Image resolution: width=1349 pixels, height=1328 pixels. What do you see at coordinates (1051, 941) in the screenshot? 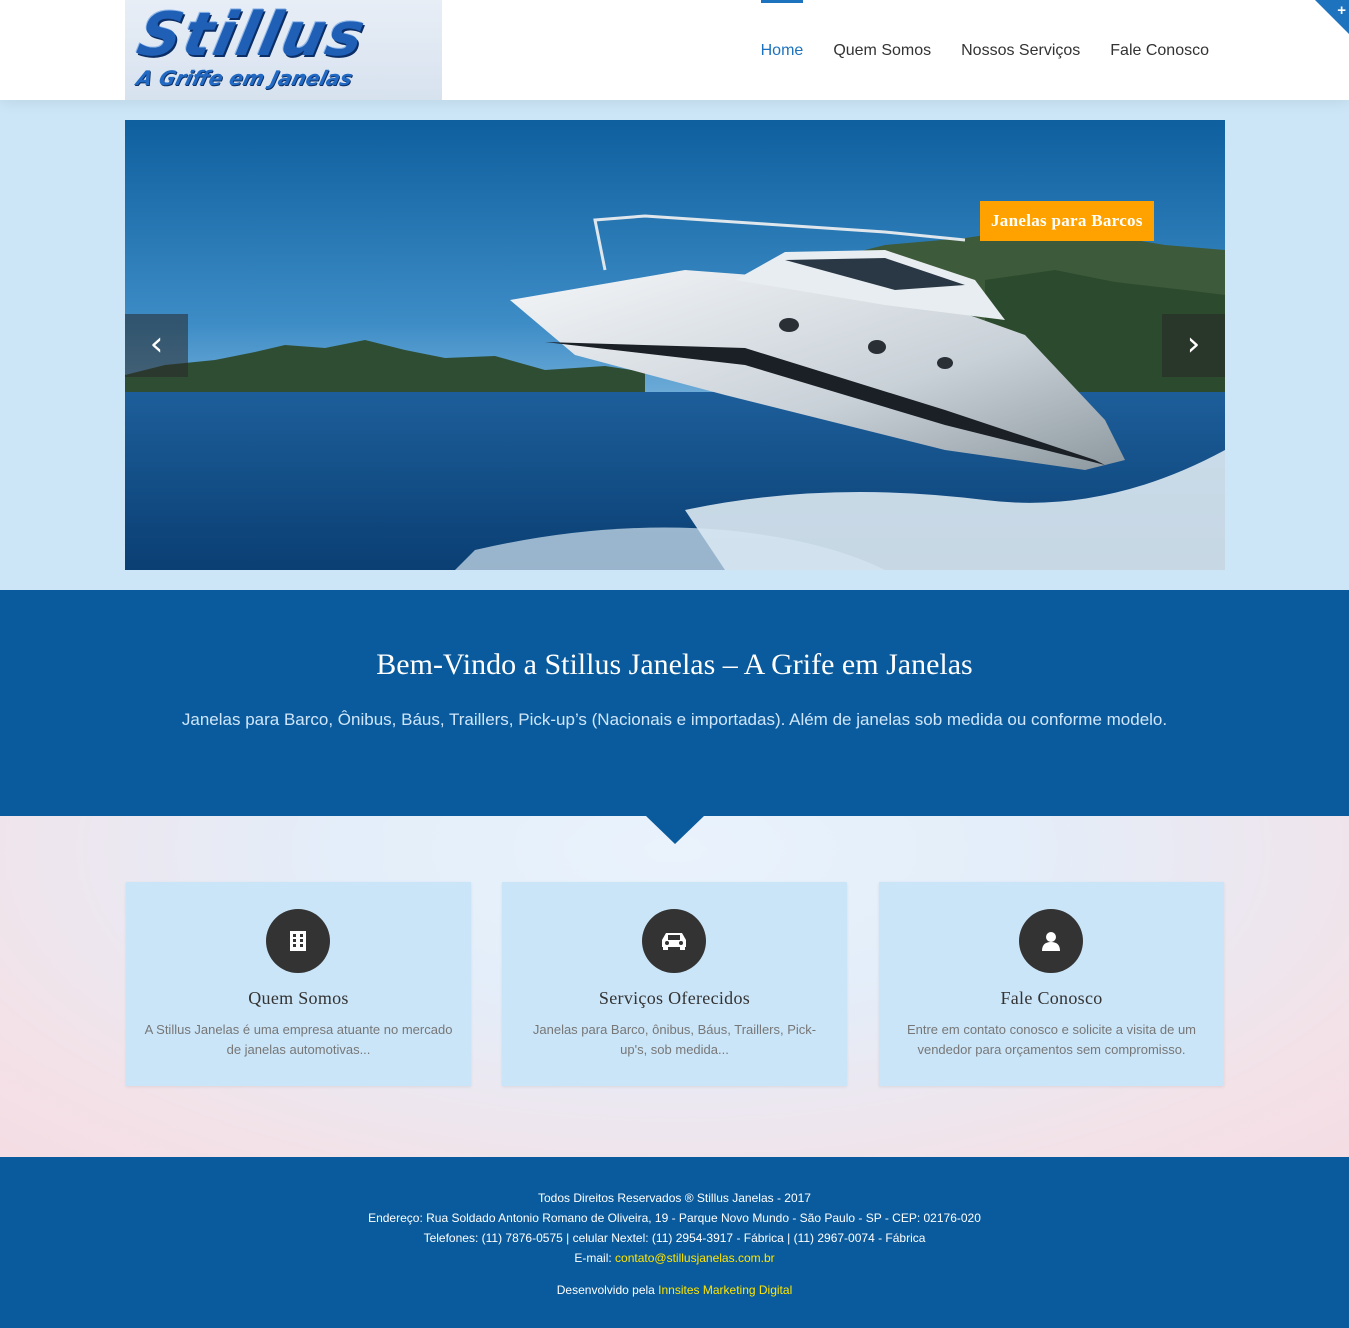
I see `user-icon` at bounding box center [1051, 941].